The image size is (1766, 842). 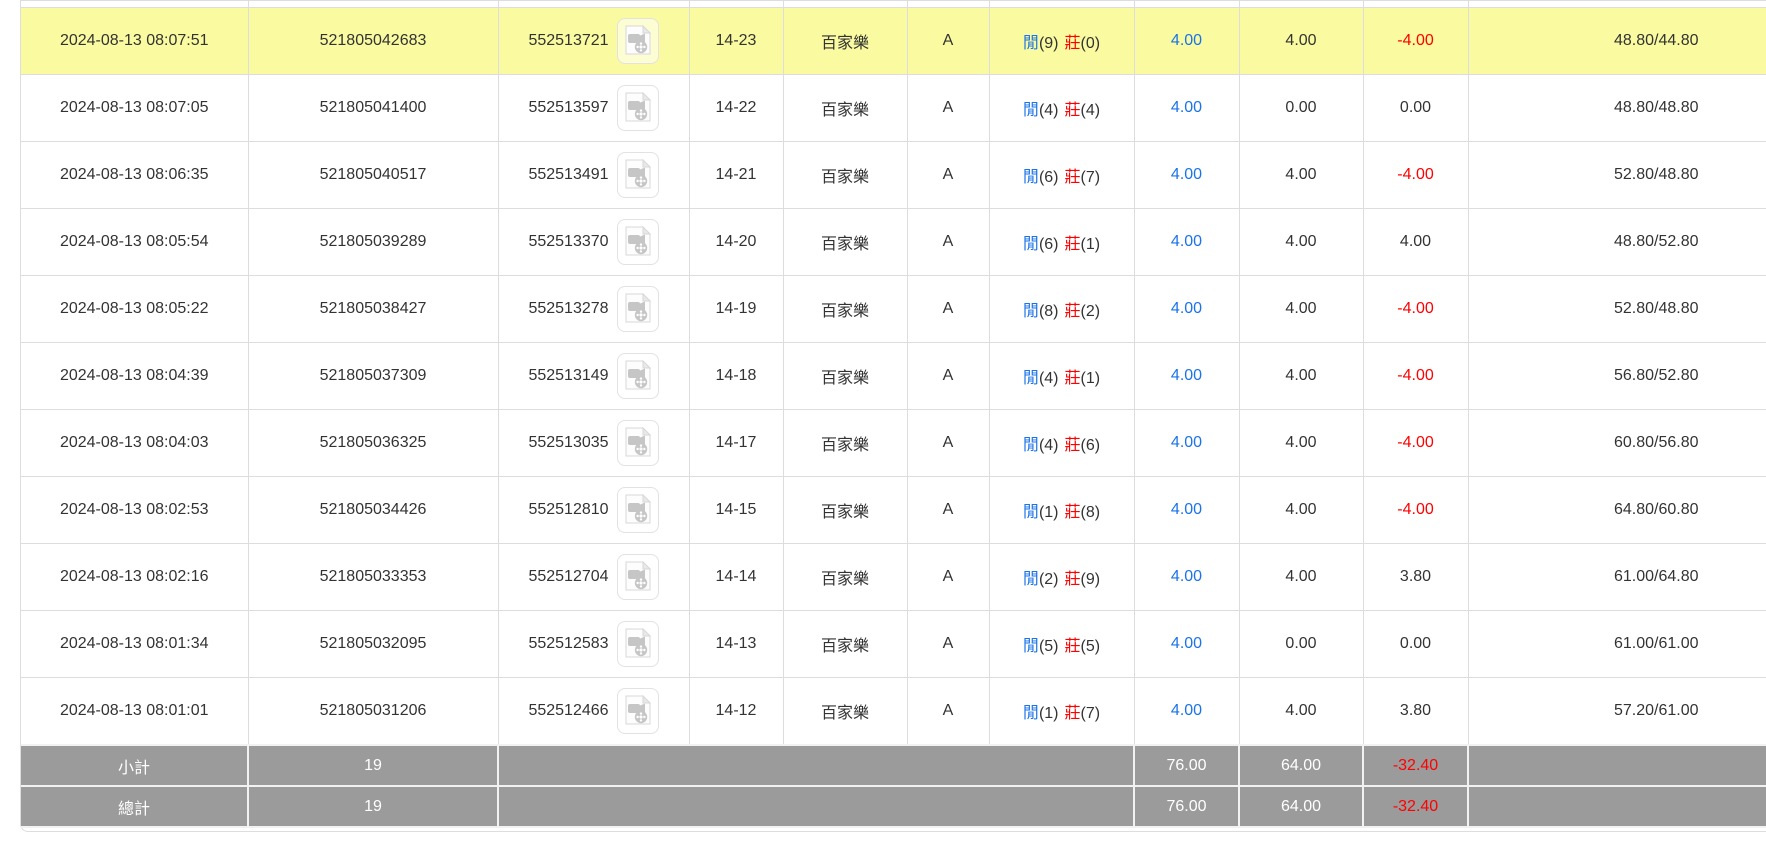 What do you see at coordinates (1301, 108) in the screenshot?
I see `valid-bet-cell: 0.00` at bounding box center [1301, 108].